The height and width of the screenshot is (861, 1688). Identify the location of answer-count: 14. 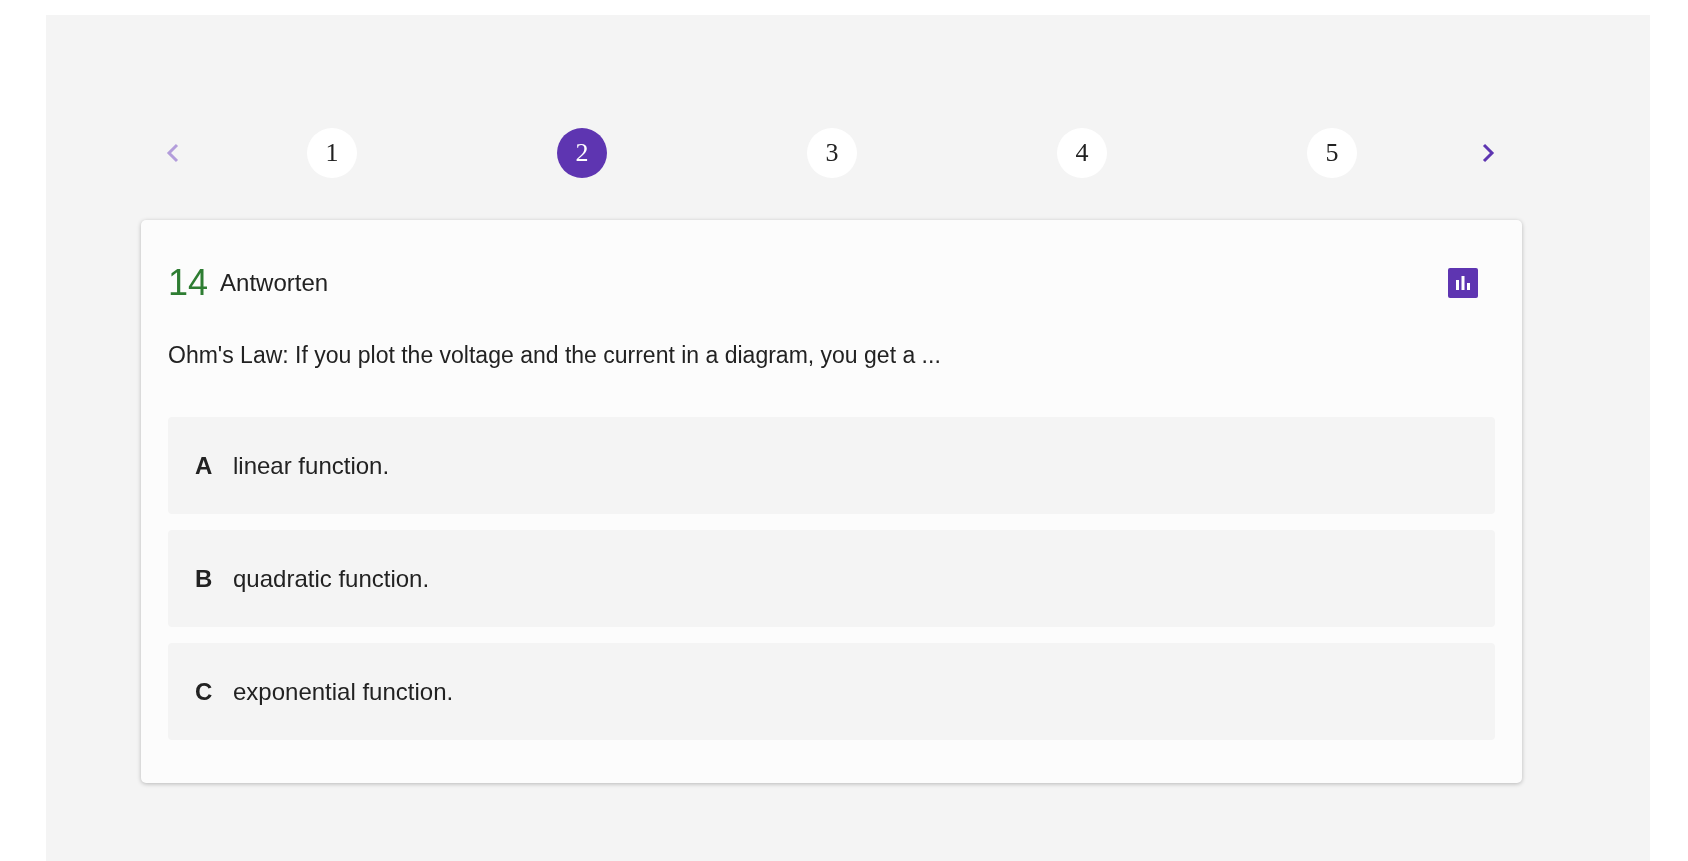
(188, 283).